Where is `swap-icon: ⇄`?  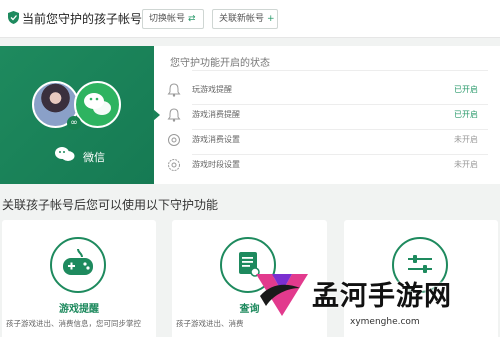
swap-icon: ⇄ is located at coordinates (192, 19).